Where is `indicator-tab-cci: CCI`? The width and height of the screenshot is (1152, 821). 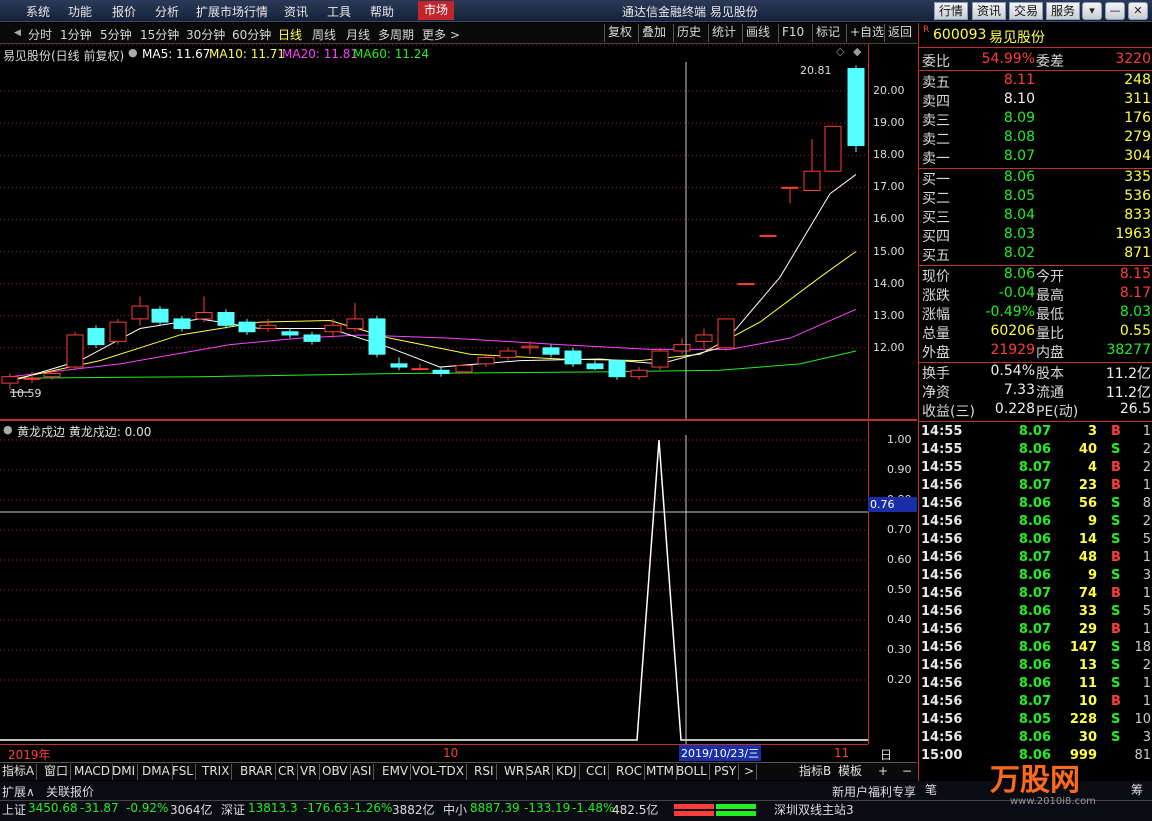 indicator-tab-cci: CCI is located at coordinates (597, 772).